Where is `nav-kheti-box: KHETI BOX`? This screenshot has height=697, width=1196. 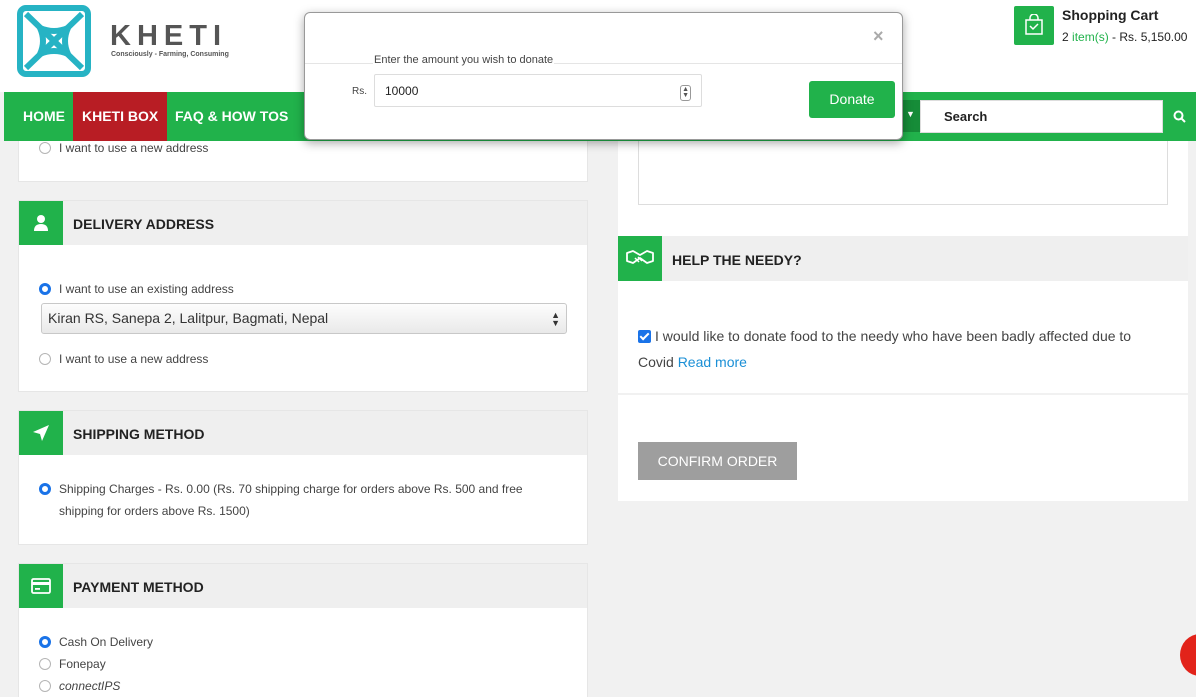
nav-kheti-box: KHETI BOX is located at coordinates (120, 116).